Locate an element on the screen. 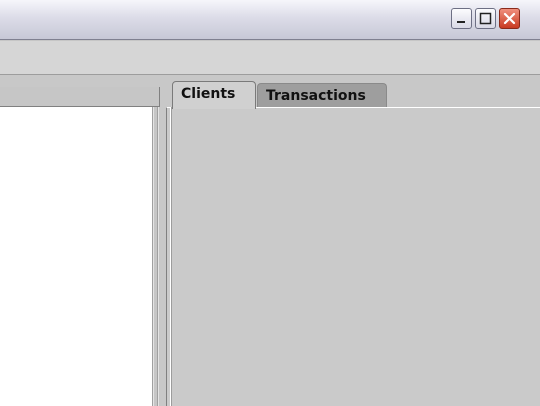 The image size is (540, 406). maximize-icon is located at coordinates (485, 18).